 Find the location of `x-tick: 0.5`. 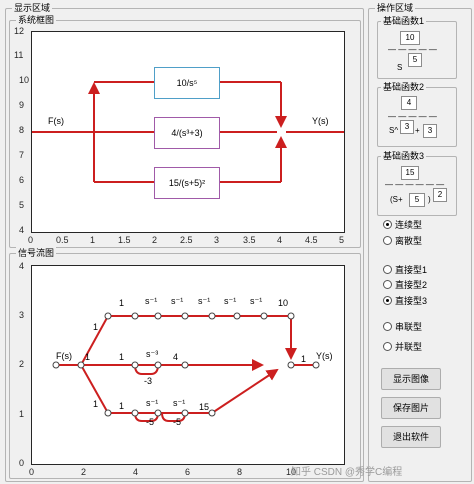

x-tick: 0.5 is located at coordinates (62, 240).